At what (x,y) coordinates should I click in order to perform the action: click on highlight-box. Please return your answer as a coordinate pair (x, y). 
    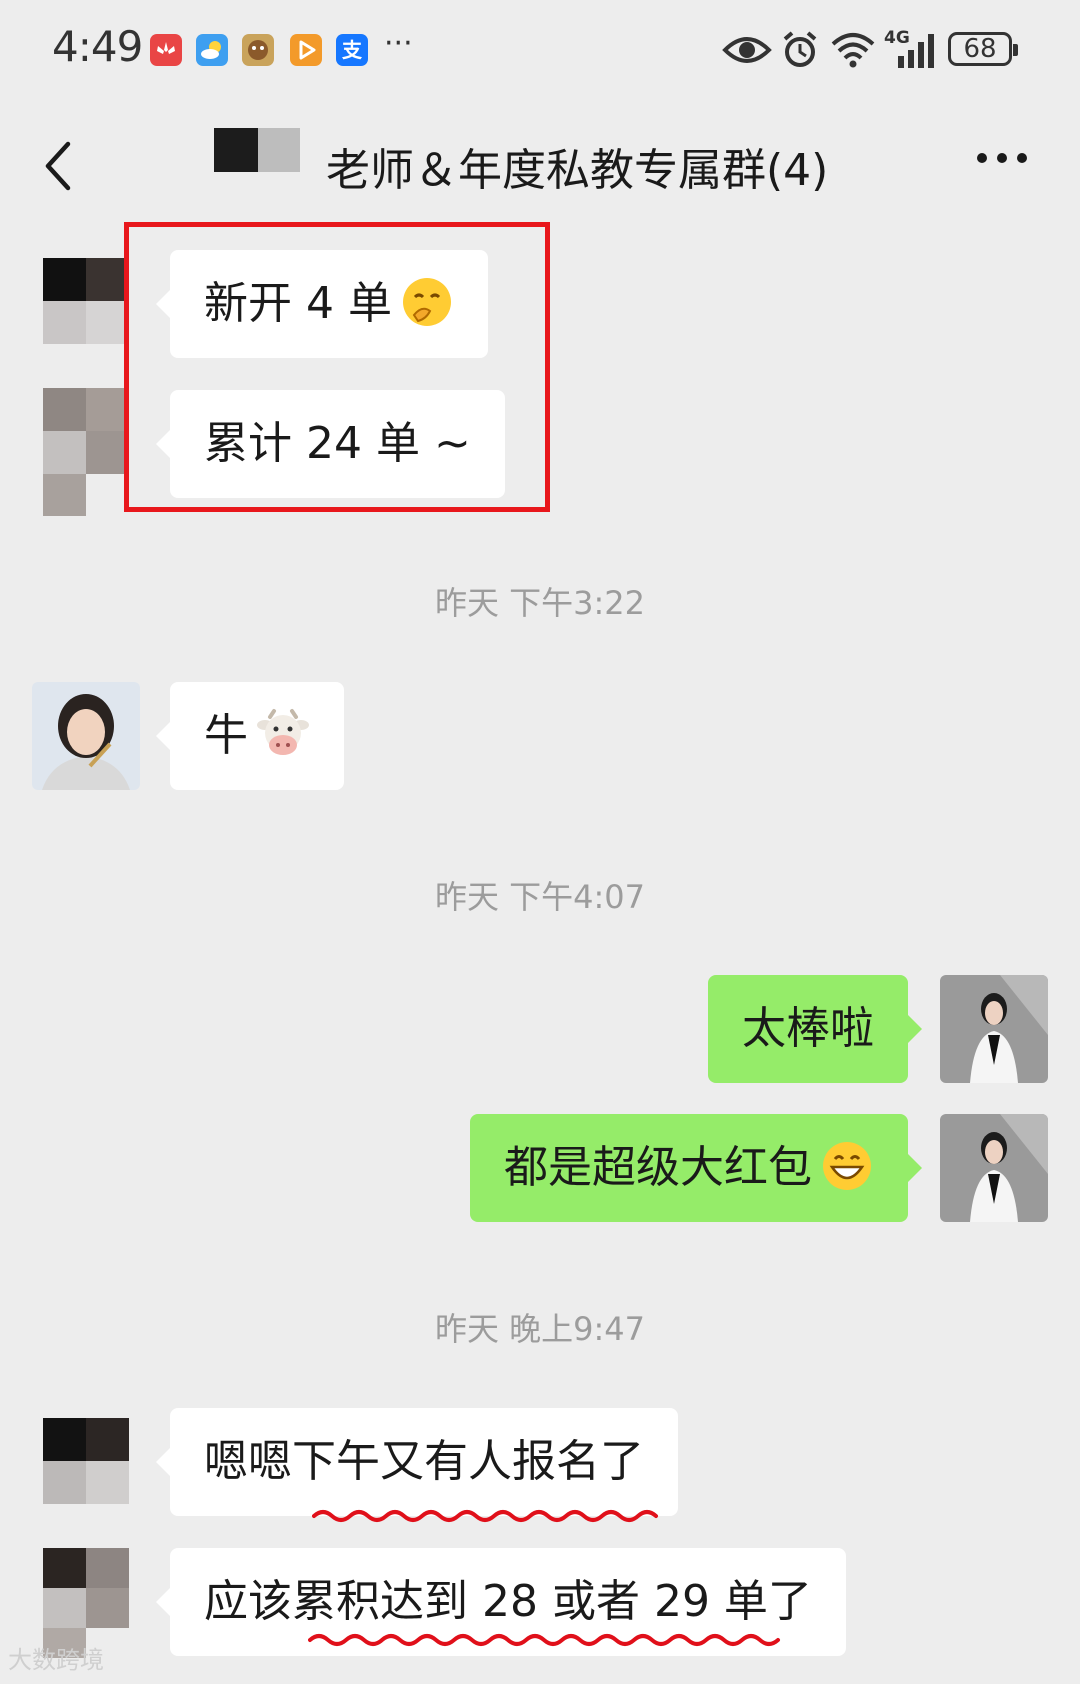
    Looking at the image, I should click on (337, 367).